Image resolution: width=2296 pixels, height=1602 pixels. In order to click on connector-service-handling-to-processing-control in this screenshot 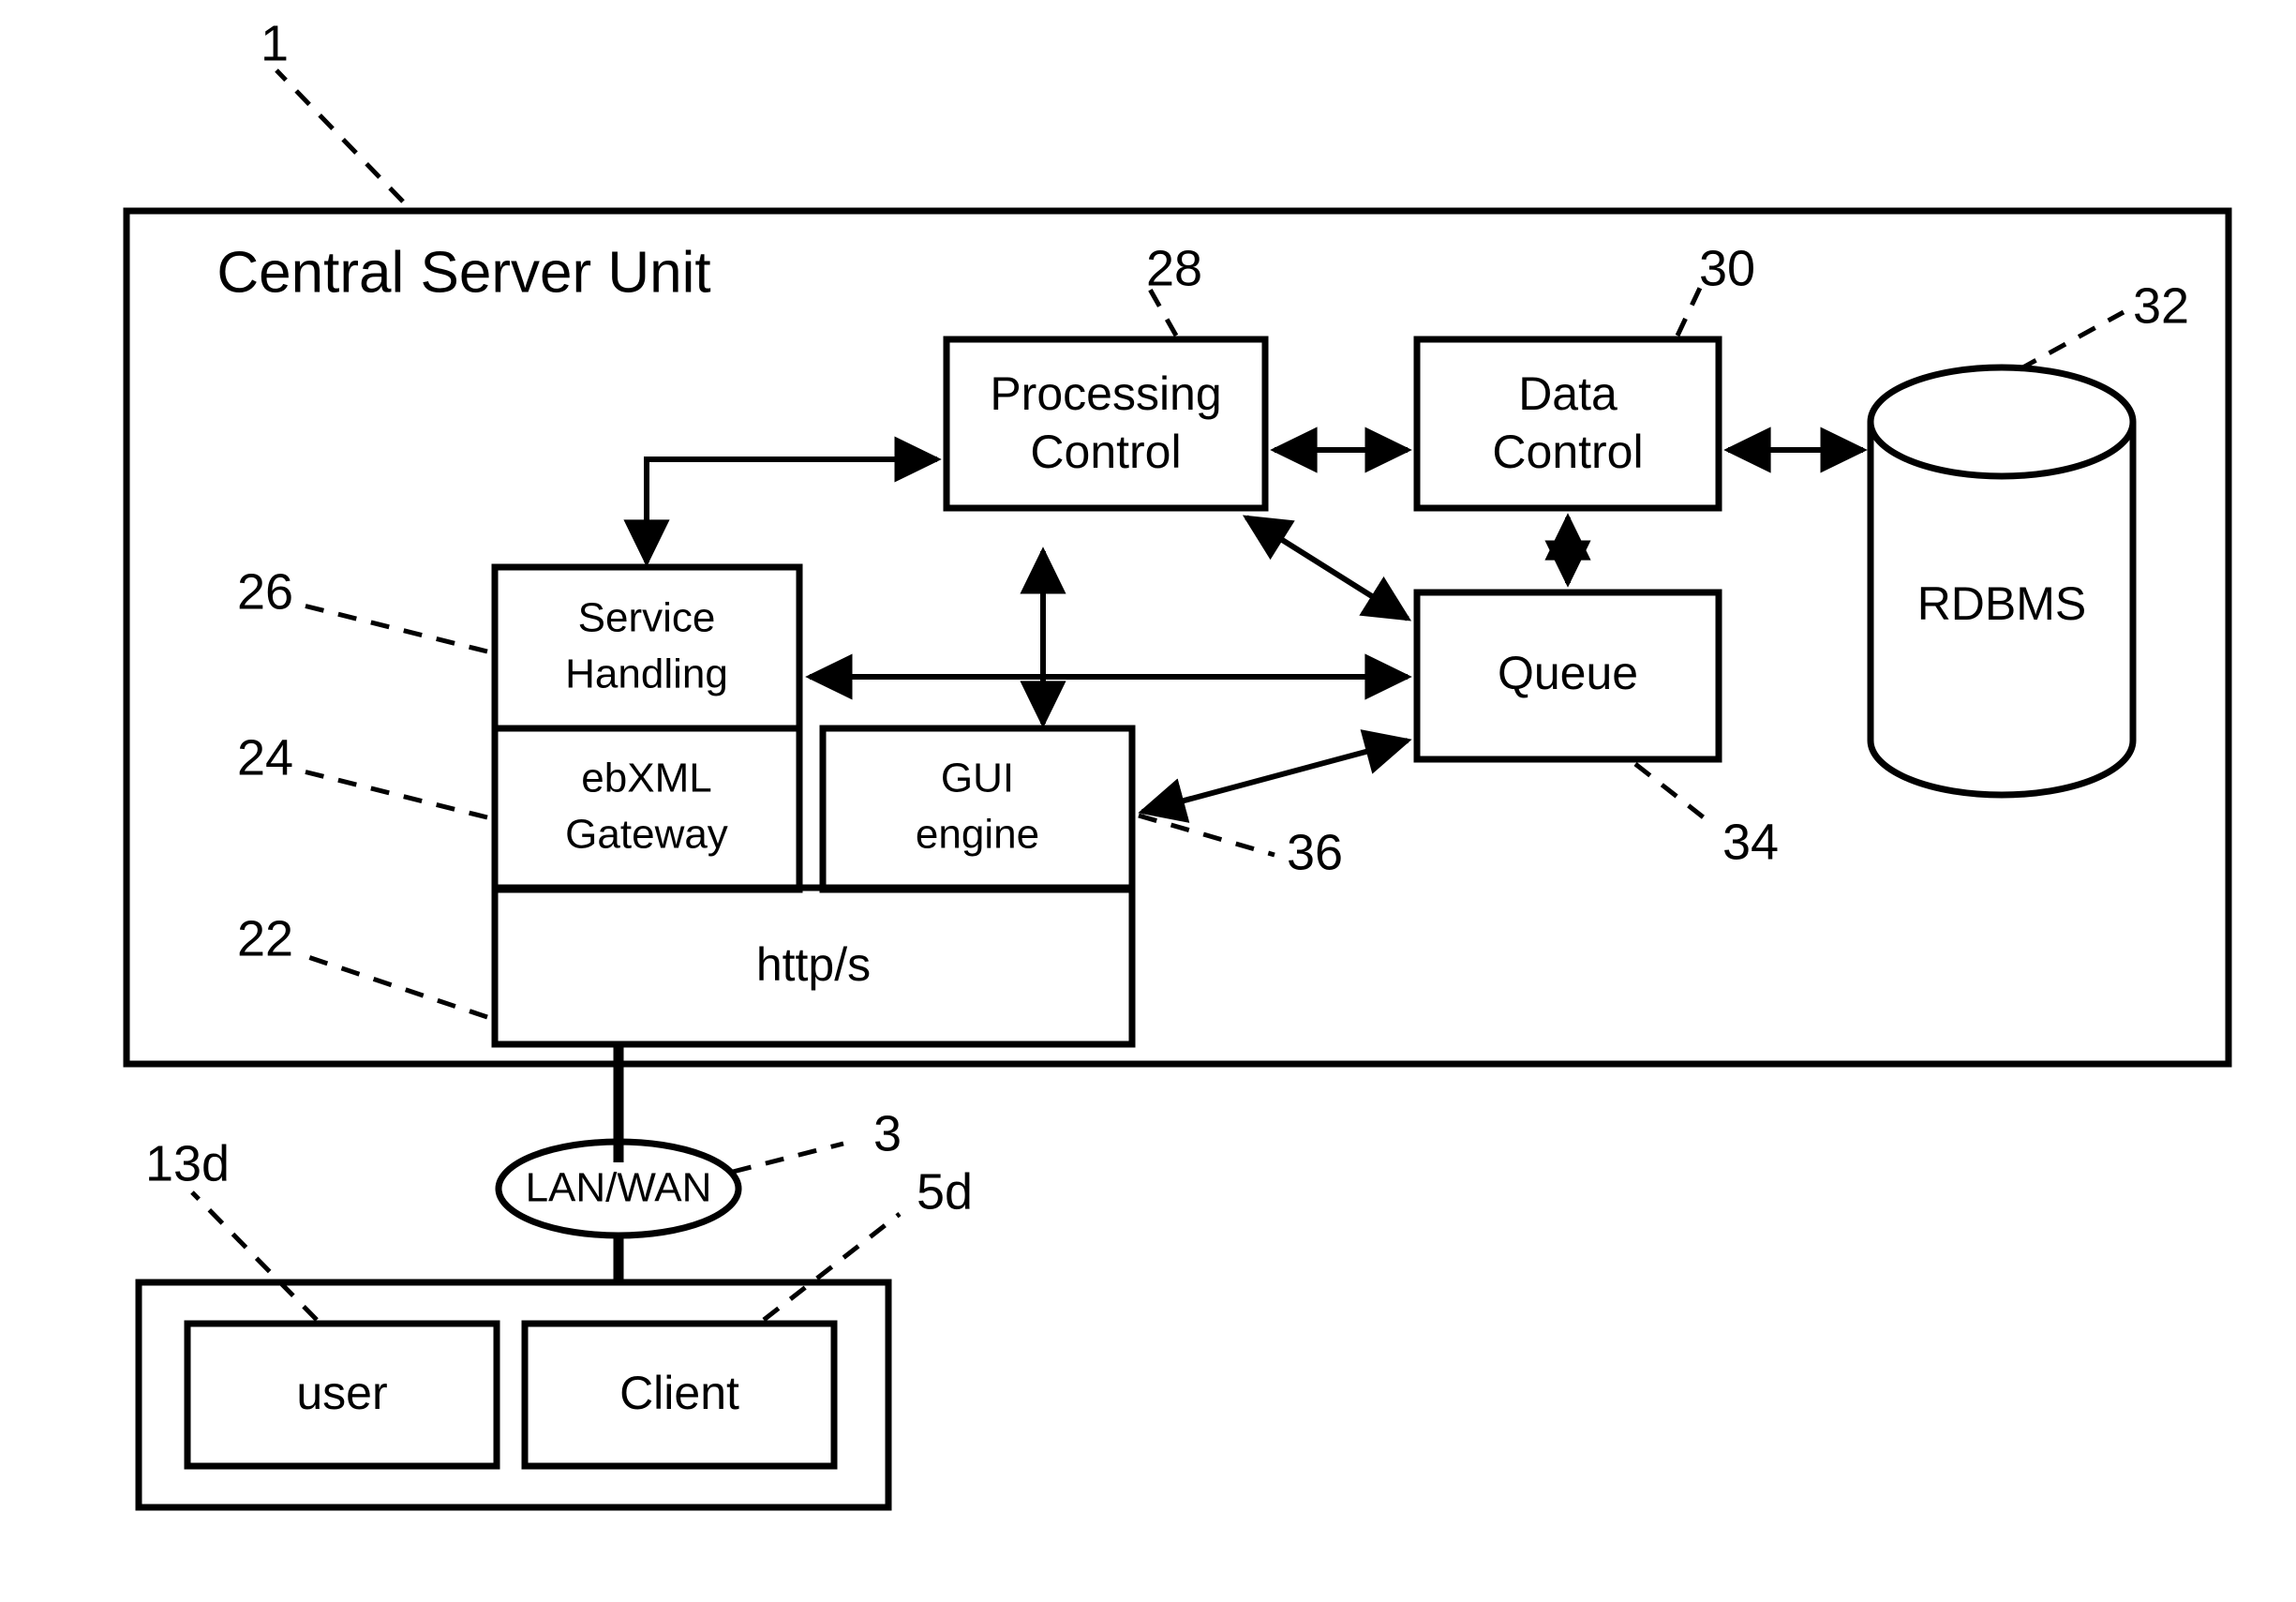, I will do `click(782, 502)`.